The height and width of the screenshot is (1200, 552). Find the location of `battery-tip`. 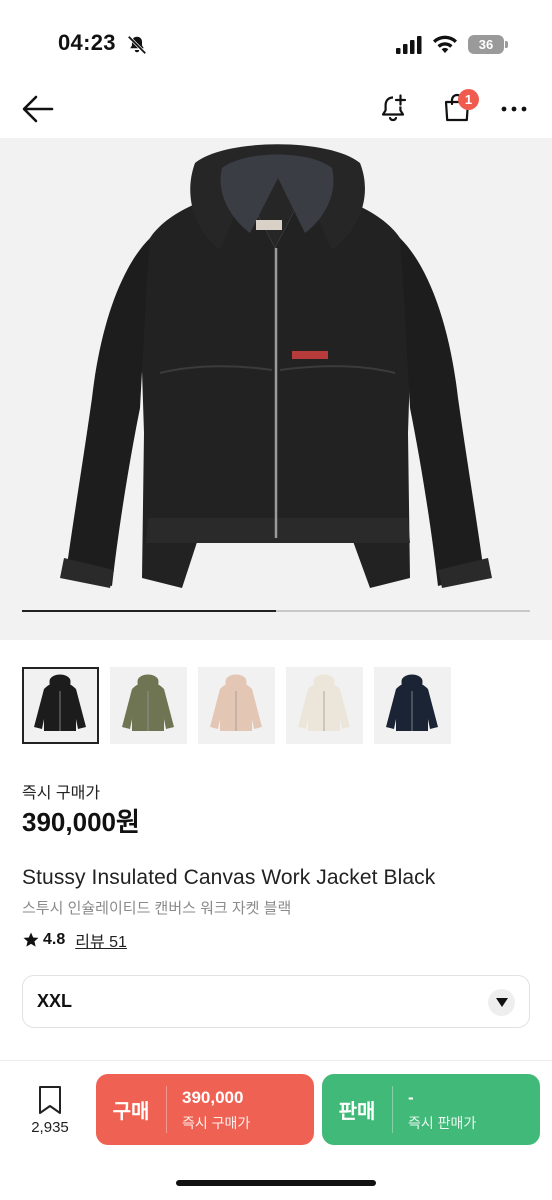

battery-tip is located at coordinates (506, 44).